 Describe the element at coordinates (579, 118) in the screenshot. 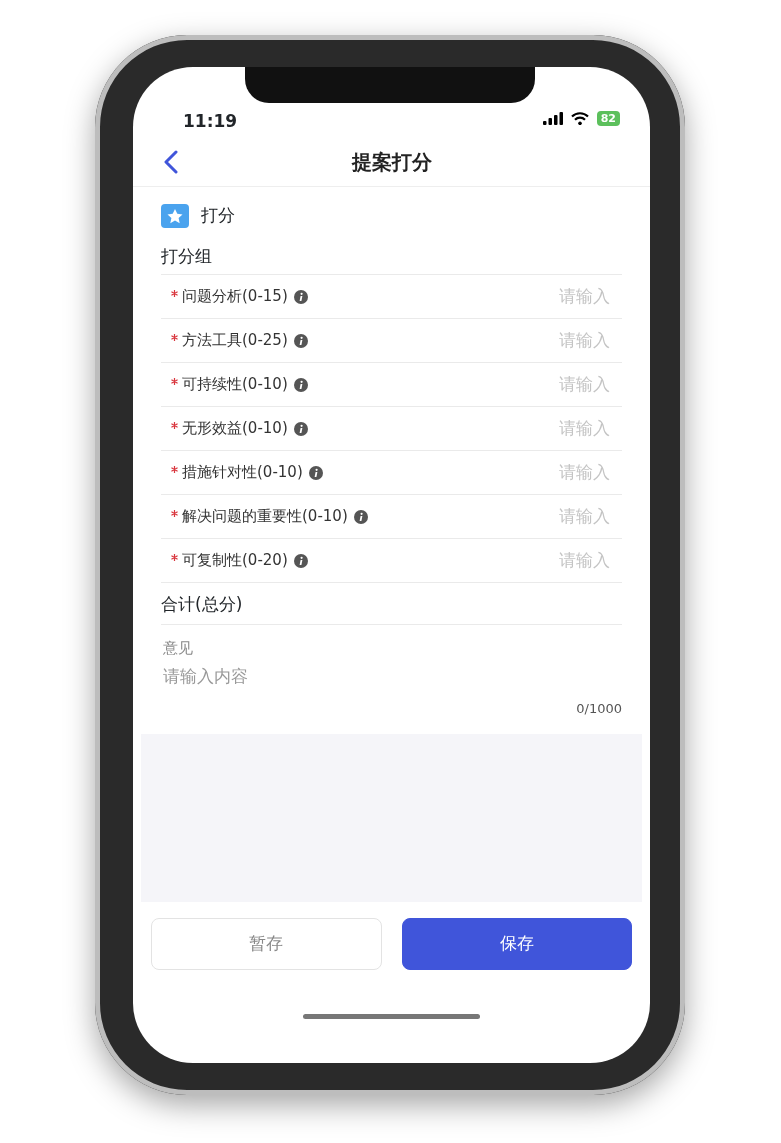

I see `wifi-icon` at that location.